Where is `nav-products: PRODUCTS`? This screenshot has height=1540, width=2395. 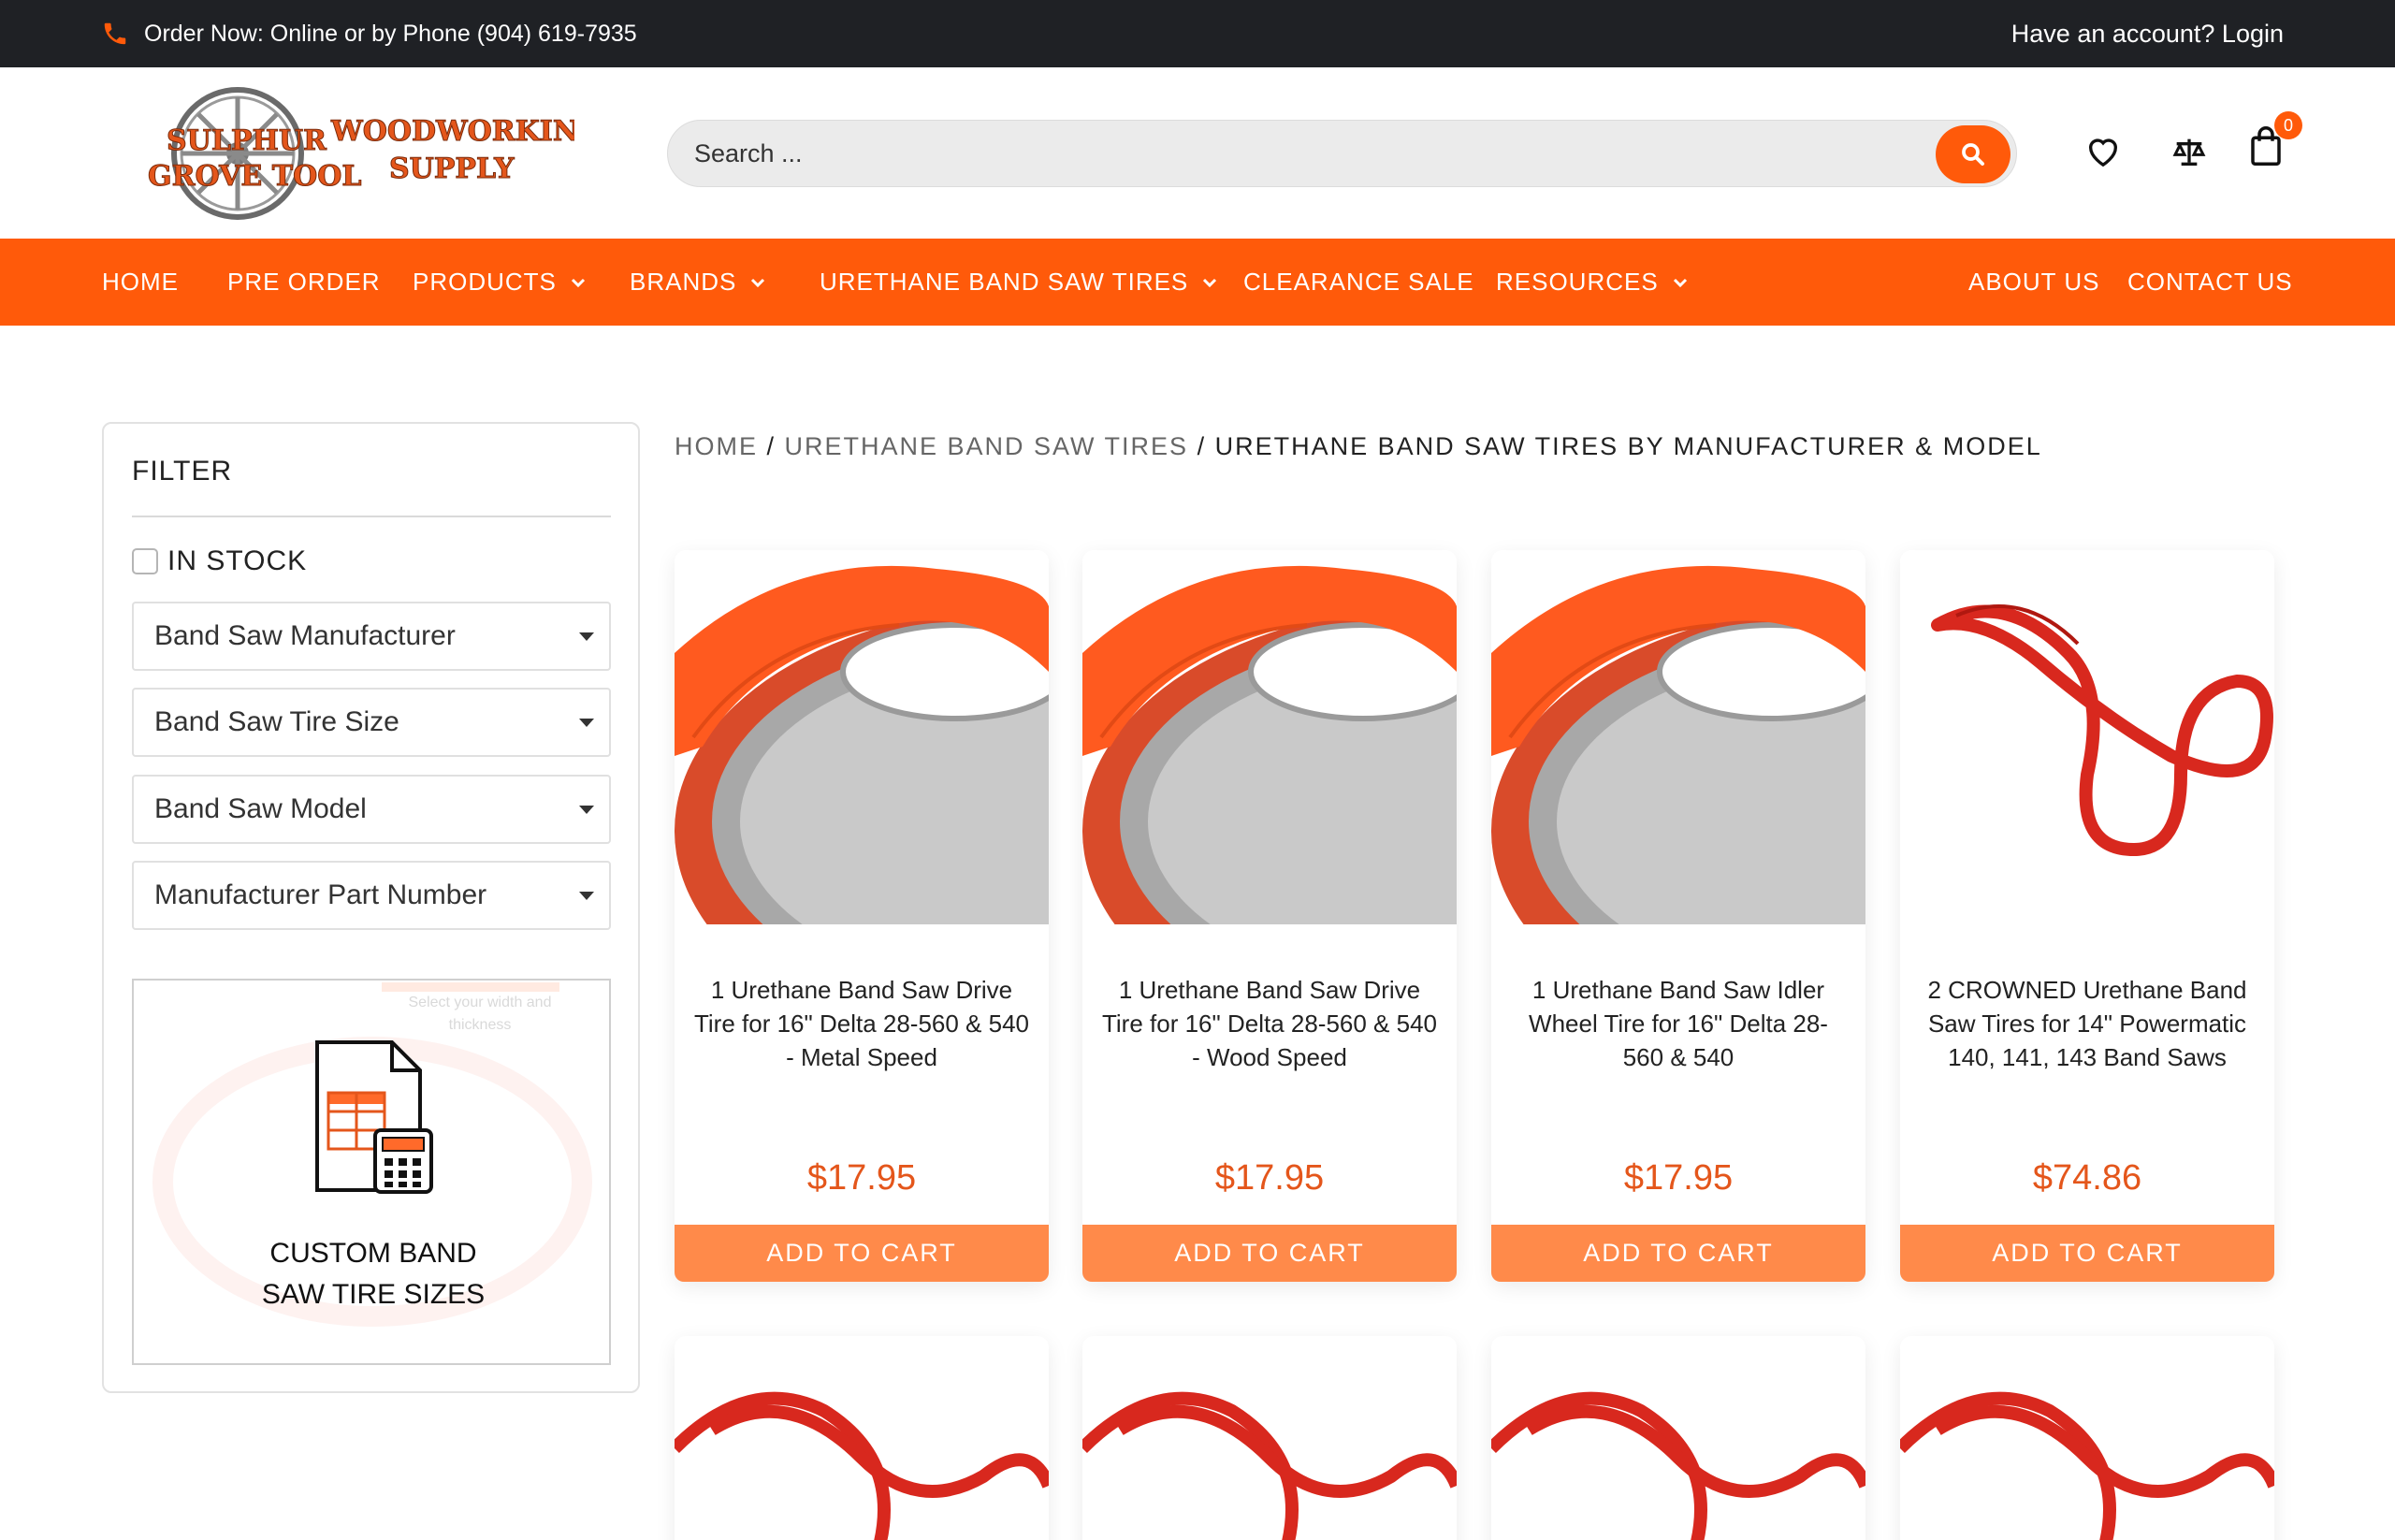
nav-products: PRODUCTS is located at coordinates (500, 283).